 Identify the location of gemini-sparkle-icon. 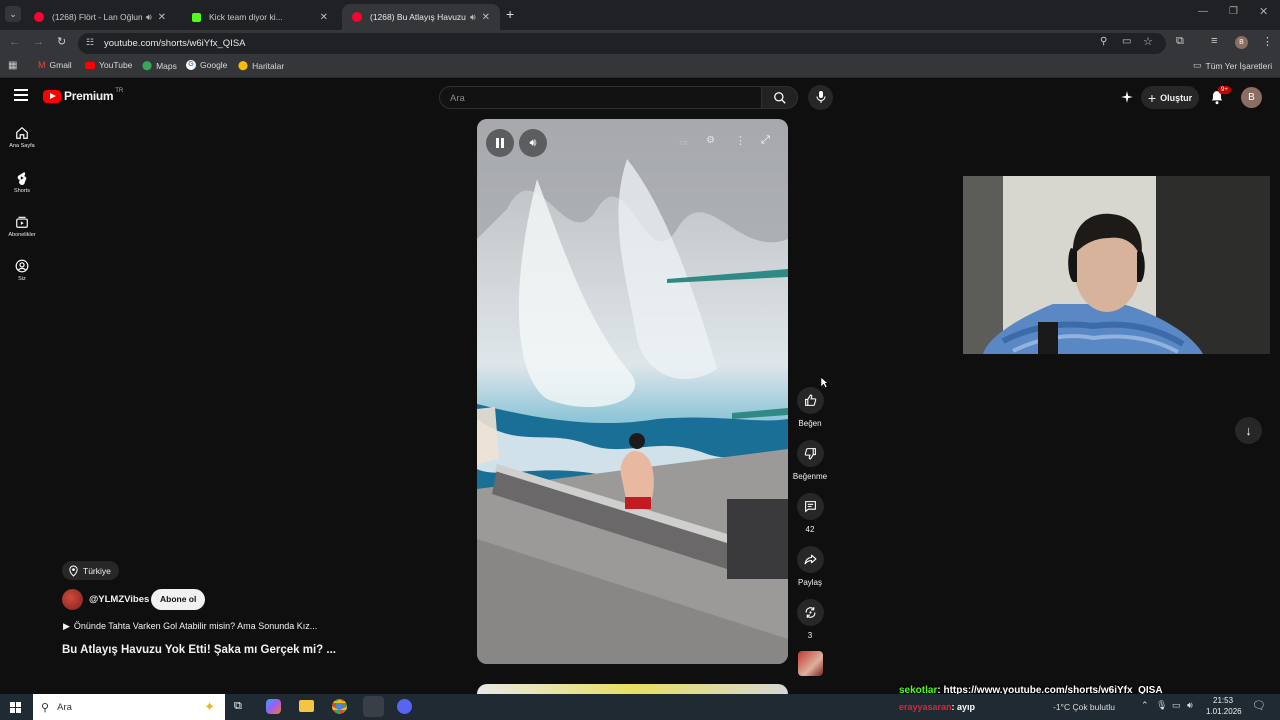
(1127, 97).